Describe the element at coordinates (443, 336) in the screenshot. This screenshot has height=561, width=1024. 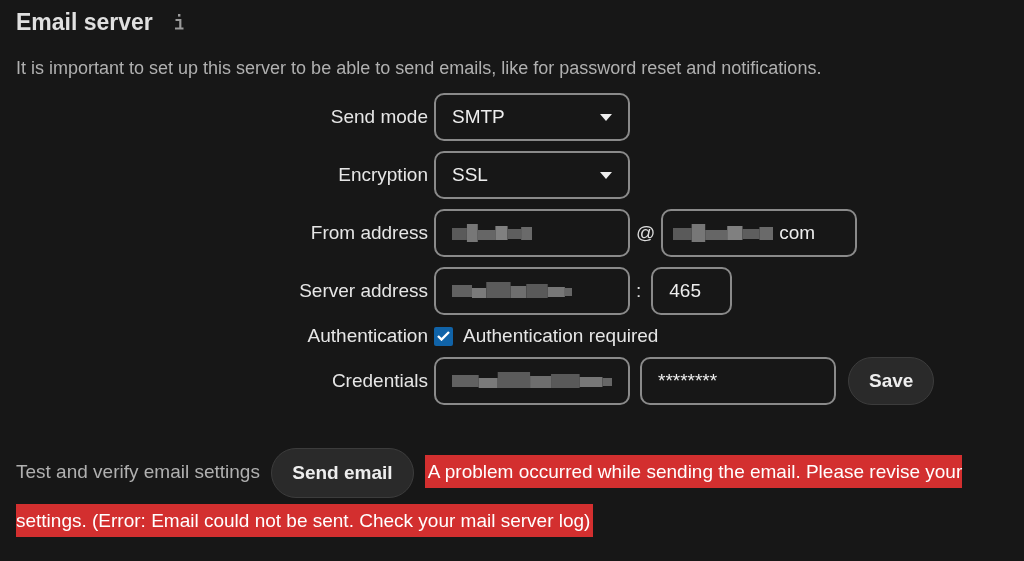
I see `checkbox` at that location.